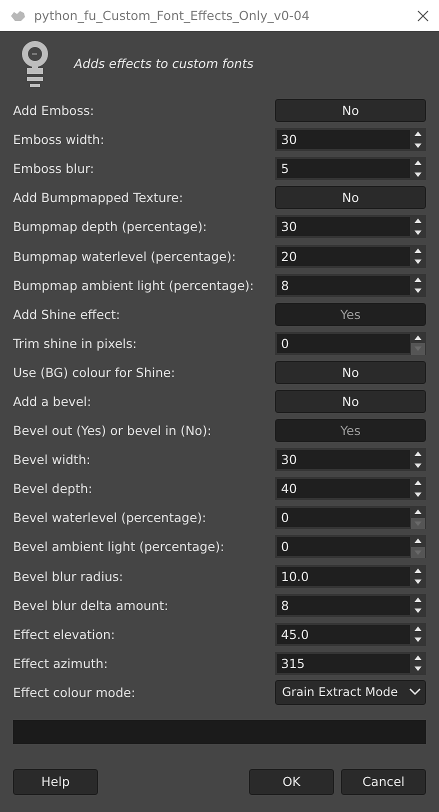 The image size is (439, 812). What do you see at coordinates (124, 256) in the screenshot?
I see `parameter-label: Bumpmap waterlevel (percentage):` at bounding box center [124, 256].